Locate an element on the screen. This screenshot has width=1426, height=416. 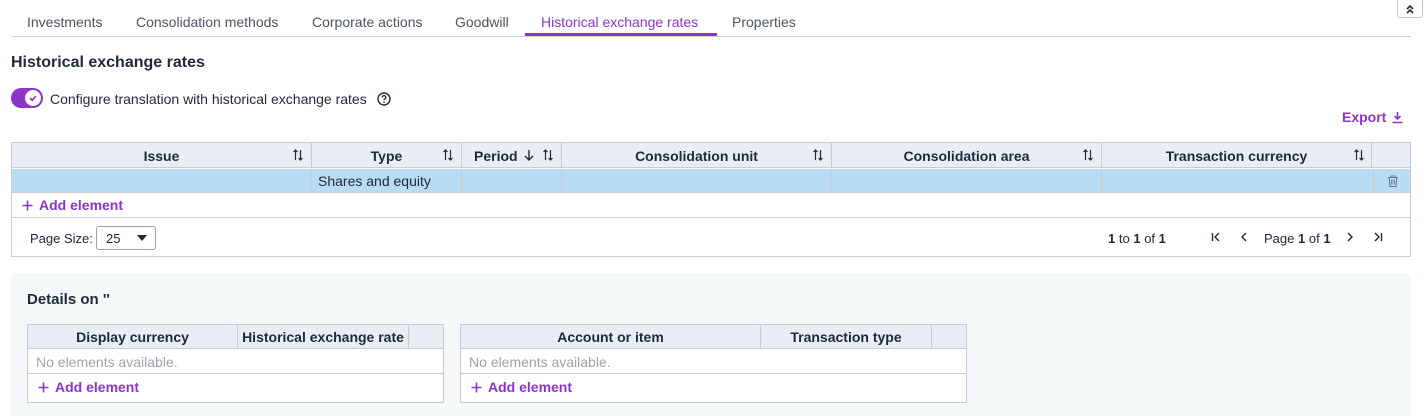
last-page-icon is located at coordinates (1378, 237).